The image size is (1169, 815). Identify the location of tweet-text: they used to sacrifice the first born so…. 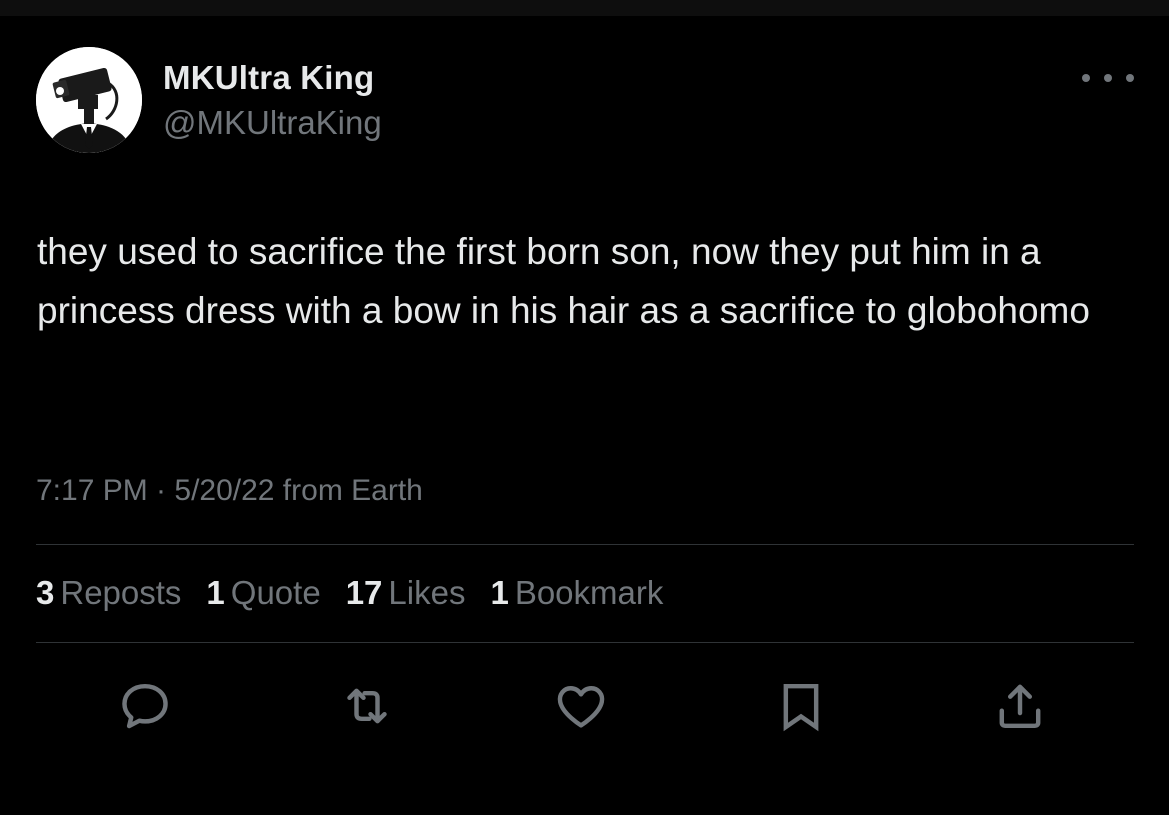
(563, 281).